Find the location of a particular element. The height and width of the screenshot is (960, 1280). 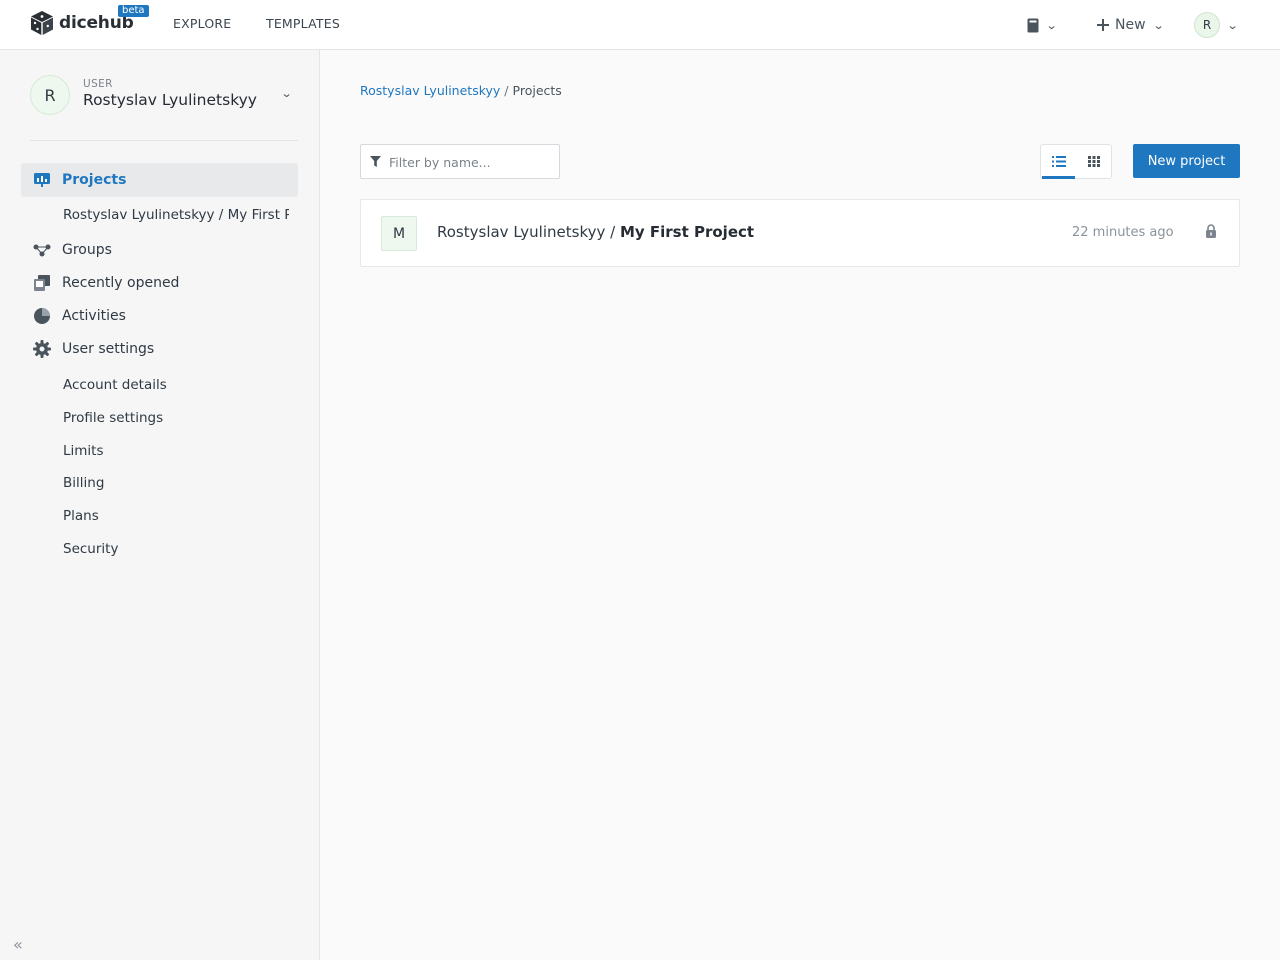

recent-icon is located at coordinates (42, 283).